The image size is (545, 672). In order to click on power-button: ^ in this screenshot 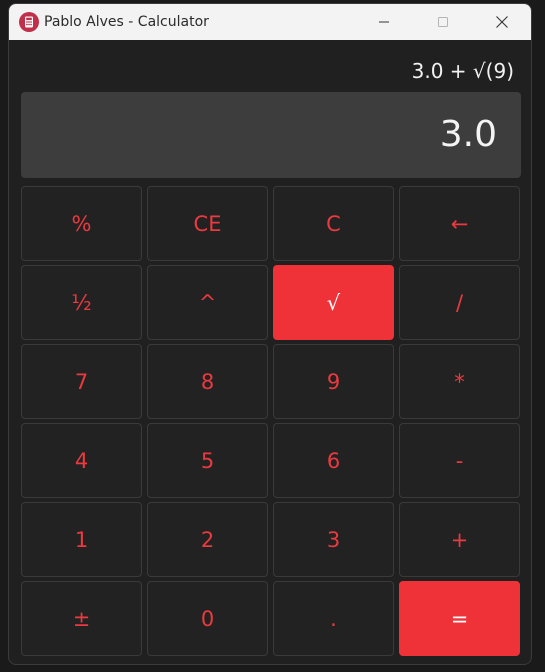, I will do `click(207, 302)`.